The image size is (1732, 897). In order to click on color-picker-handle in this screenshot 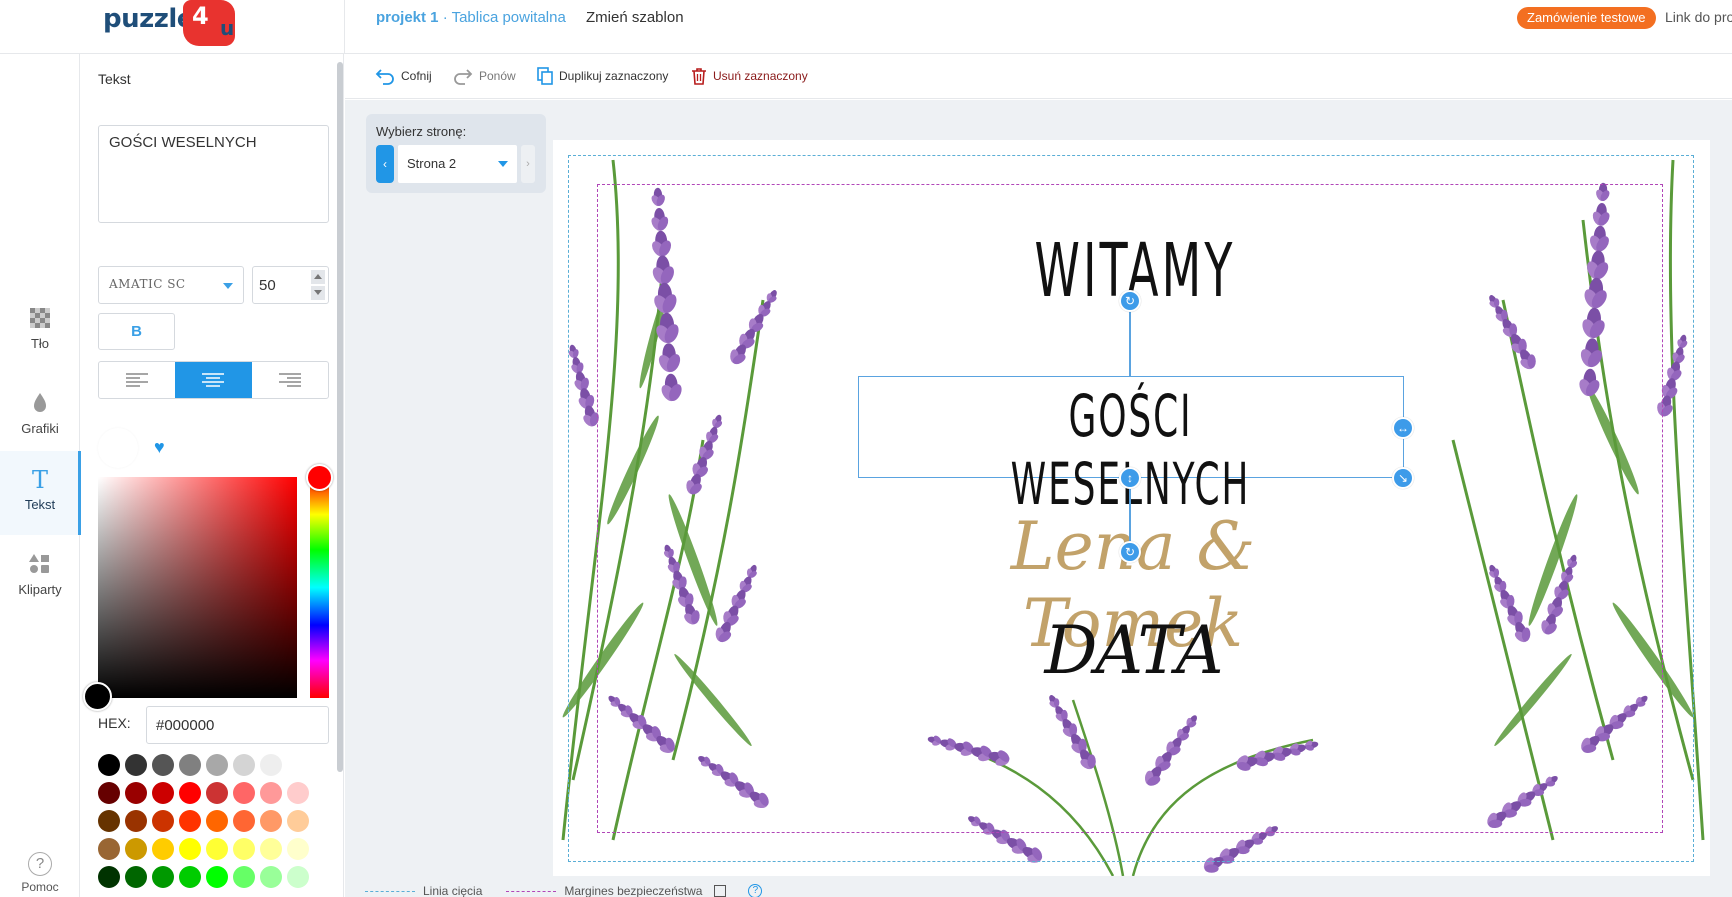, I will do `click(97, 696)`.